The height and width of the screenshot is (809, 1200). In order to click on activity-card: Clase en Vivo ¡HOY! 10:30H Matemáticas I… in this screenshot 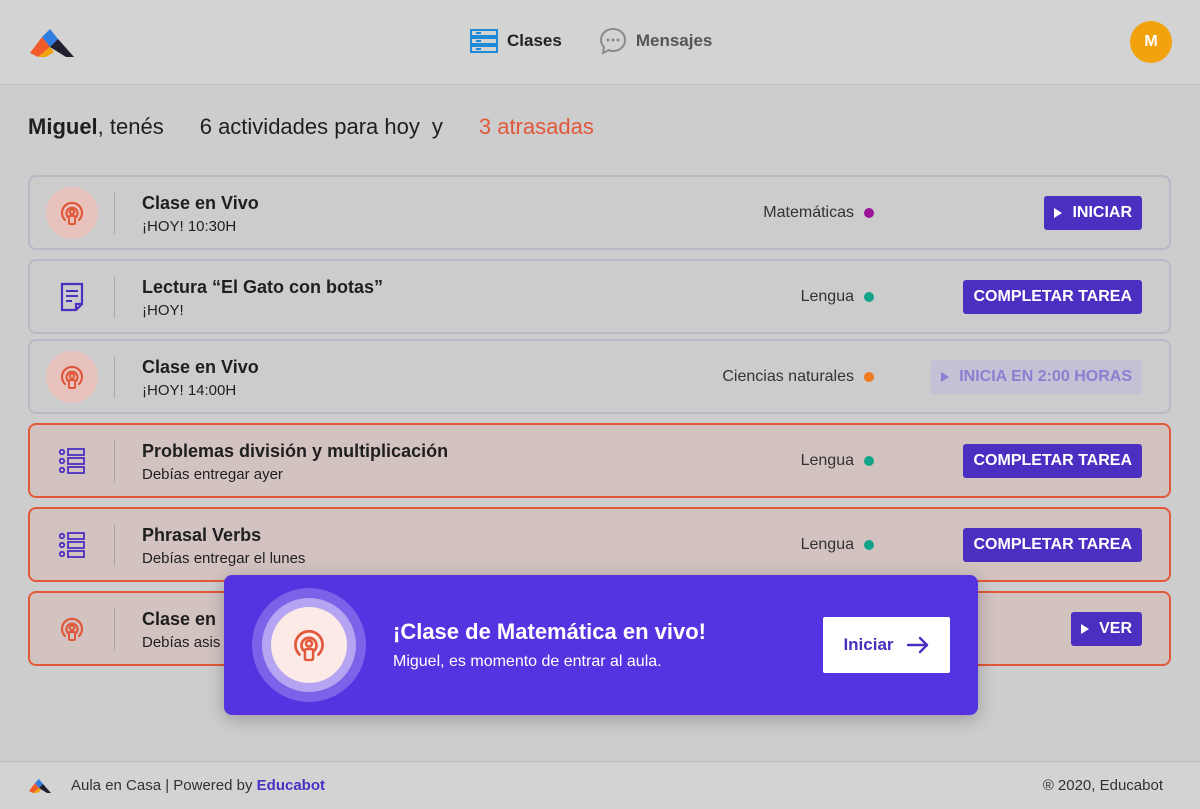, I will do `click(599, 212)`.